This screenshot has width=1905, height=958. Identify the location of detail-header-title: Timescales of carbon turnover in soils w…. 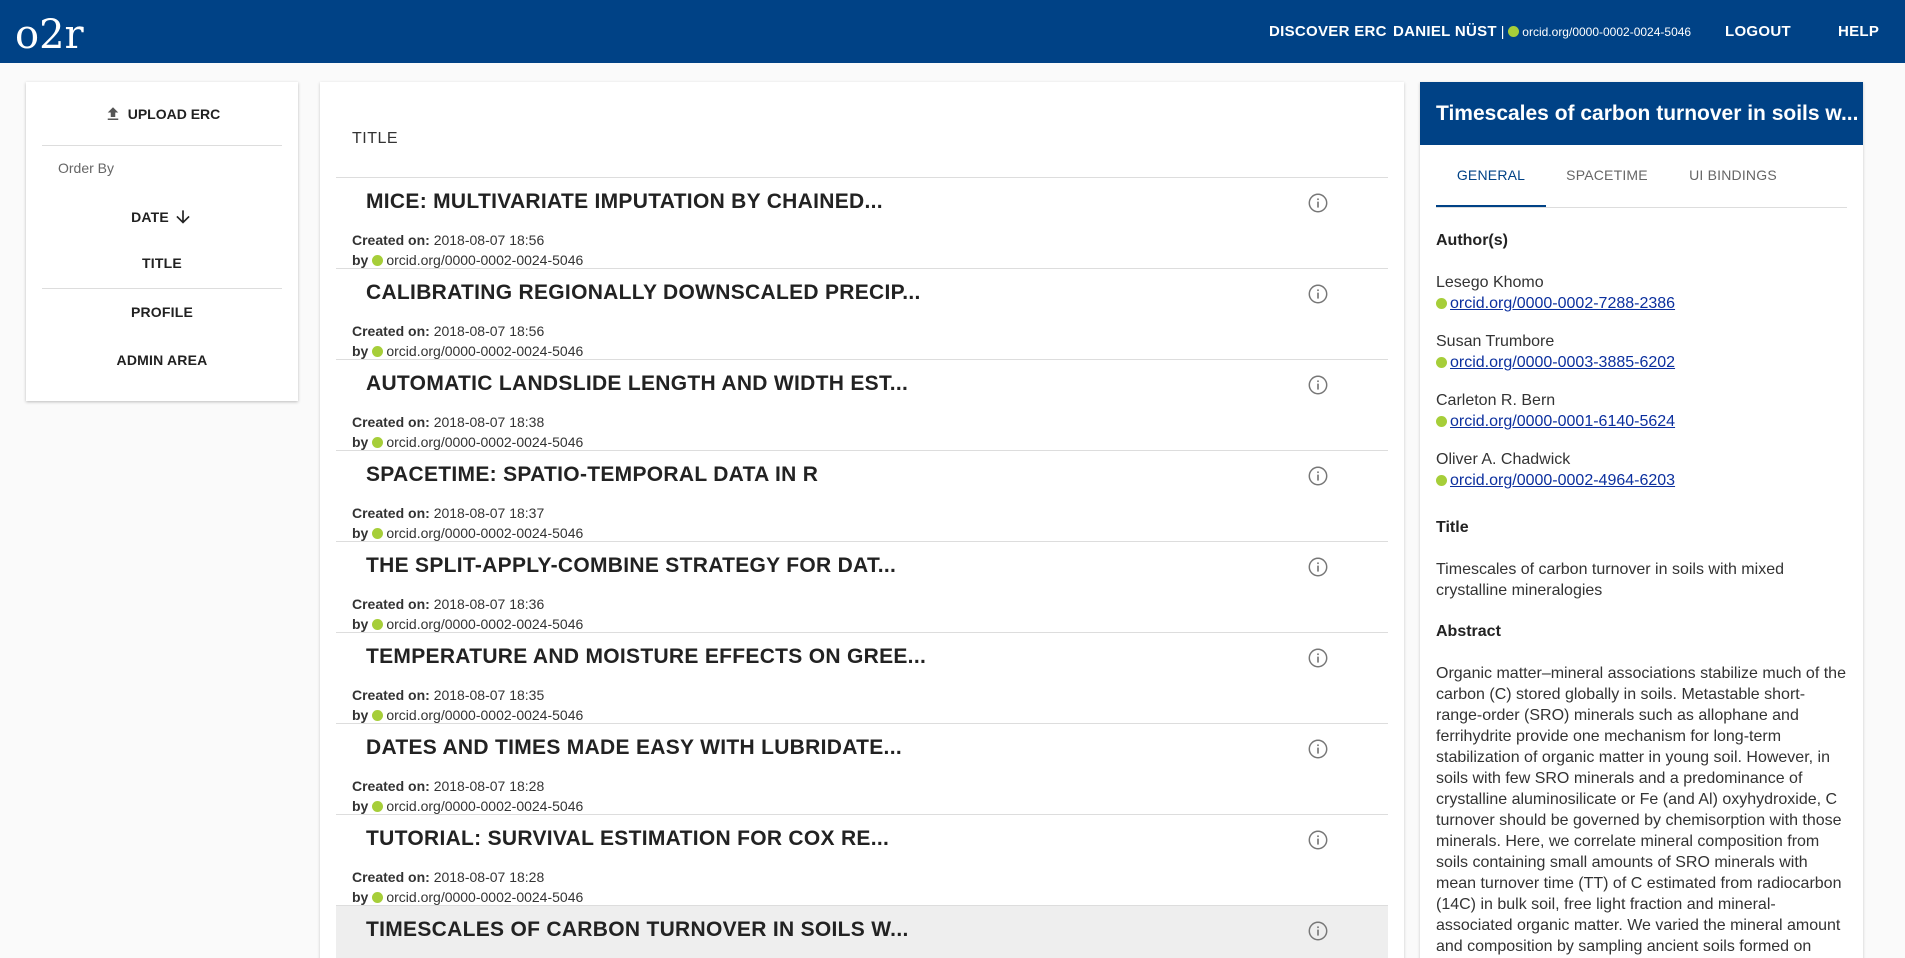
(1641, 113).